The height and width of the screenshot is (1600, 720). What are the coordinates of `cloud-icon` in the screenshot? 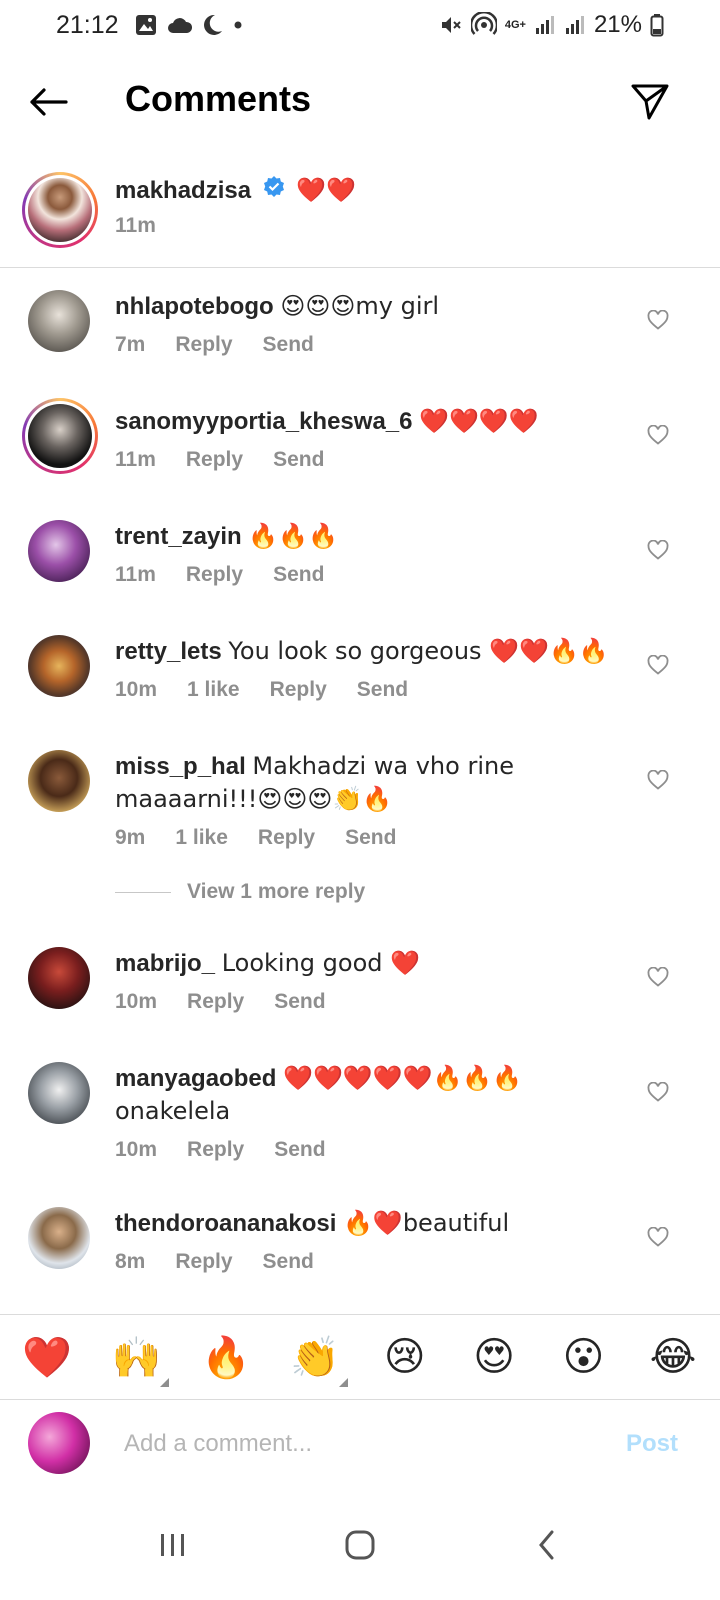 It's located at (180, 25).